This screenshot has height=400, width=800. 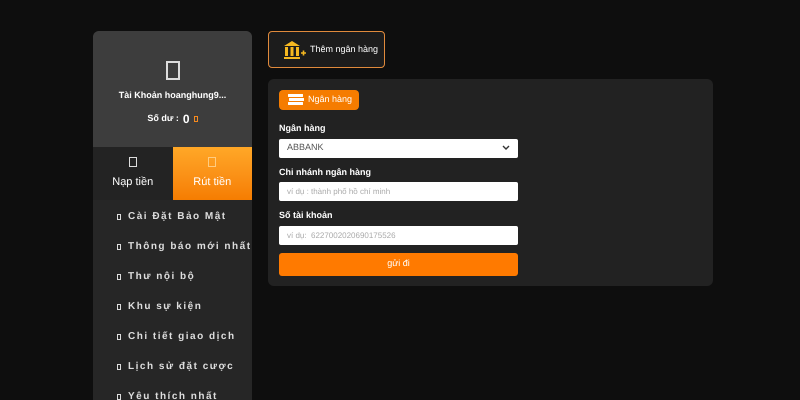 What do you see at coordinates (302, 128) in the screenshot?
I see `field-label: Ngân hàng` at bounding box center [302, 128].